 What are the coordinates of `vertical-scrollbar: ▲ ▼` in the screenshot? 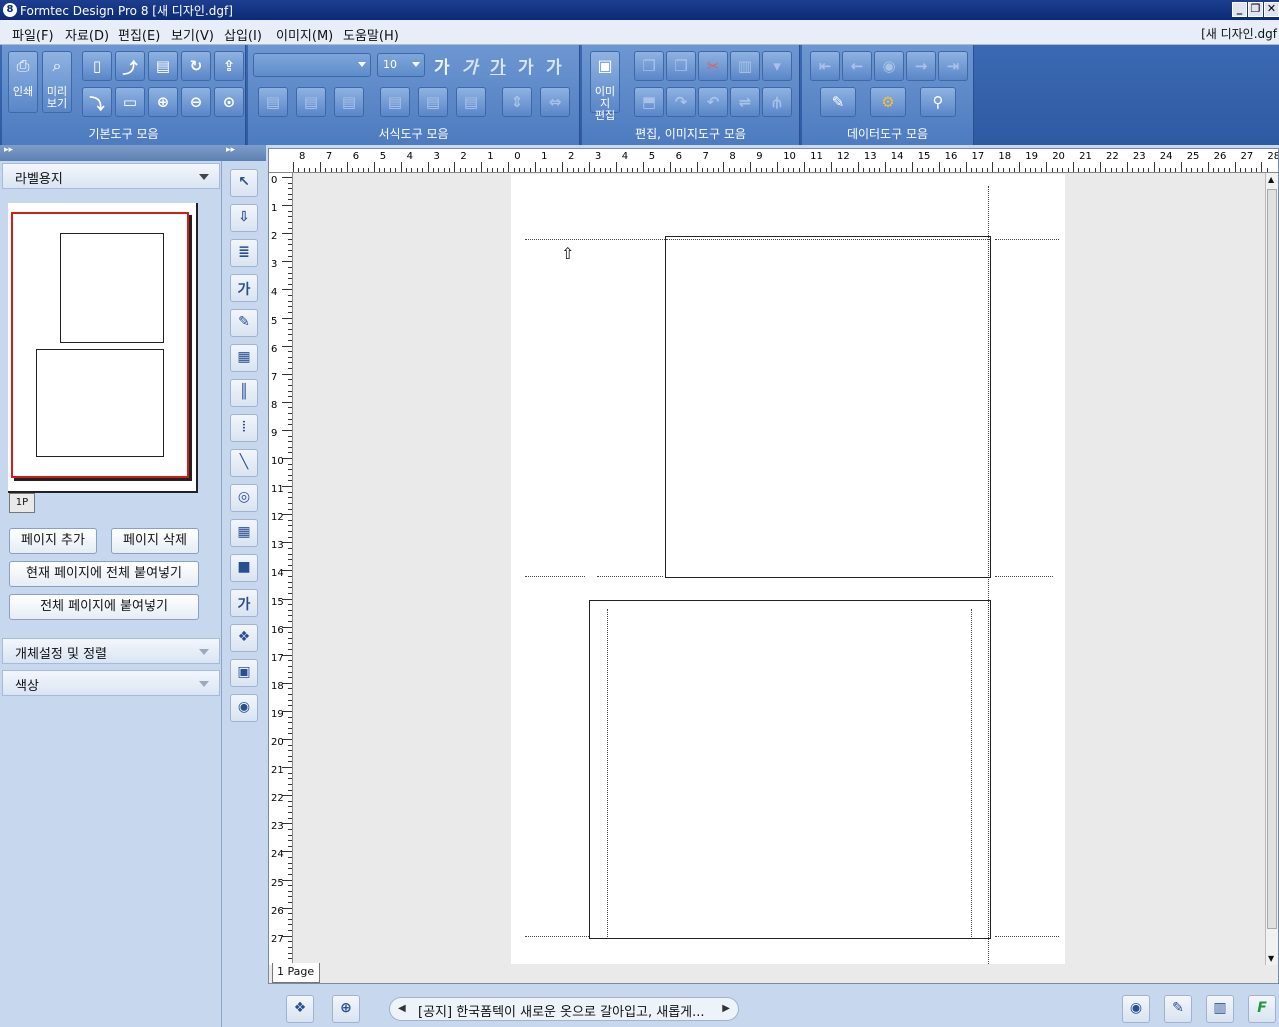 It's located at (1271, 569).